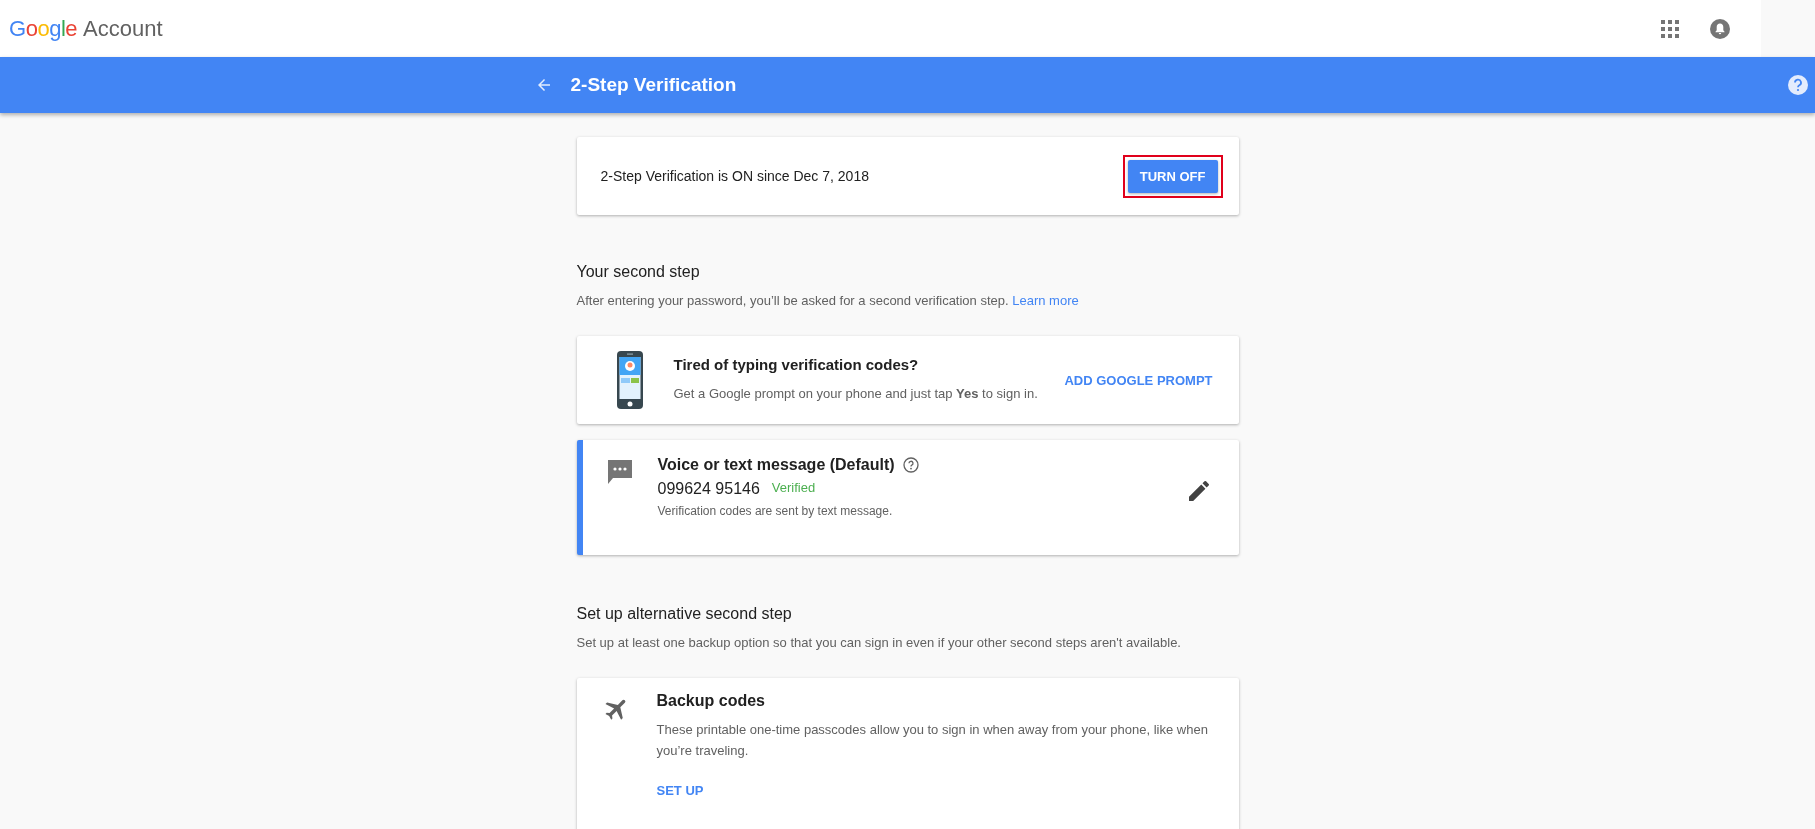  What do you see at coordinates (932, 740) in the screenshot?
I see `card-text: These printable one-time passcodes allow you to sign in when away from your phone, like when you’re traveling.` at bounding box center [932, 740].